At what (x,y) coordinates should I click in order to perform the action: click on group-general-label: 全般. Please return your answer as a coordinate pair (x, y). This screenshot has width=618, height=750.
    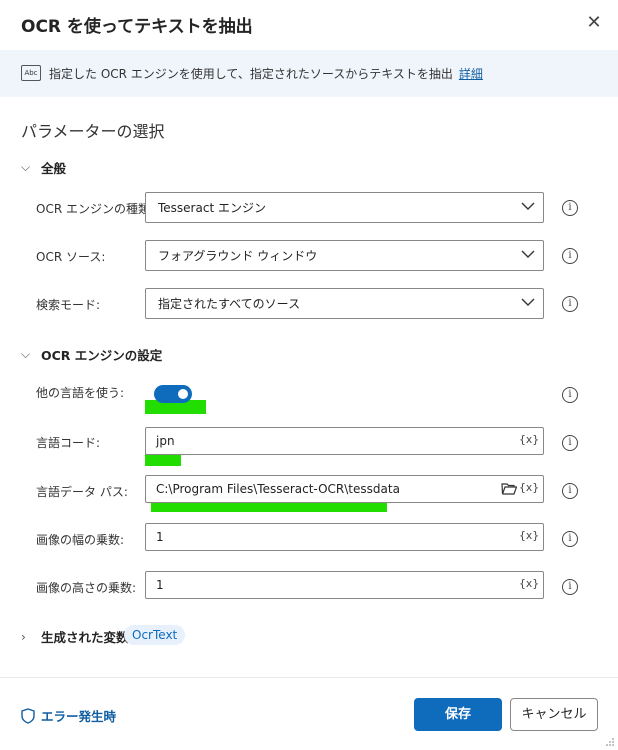
    Looking at the image, I should click on (54, 168).